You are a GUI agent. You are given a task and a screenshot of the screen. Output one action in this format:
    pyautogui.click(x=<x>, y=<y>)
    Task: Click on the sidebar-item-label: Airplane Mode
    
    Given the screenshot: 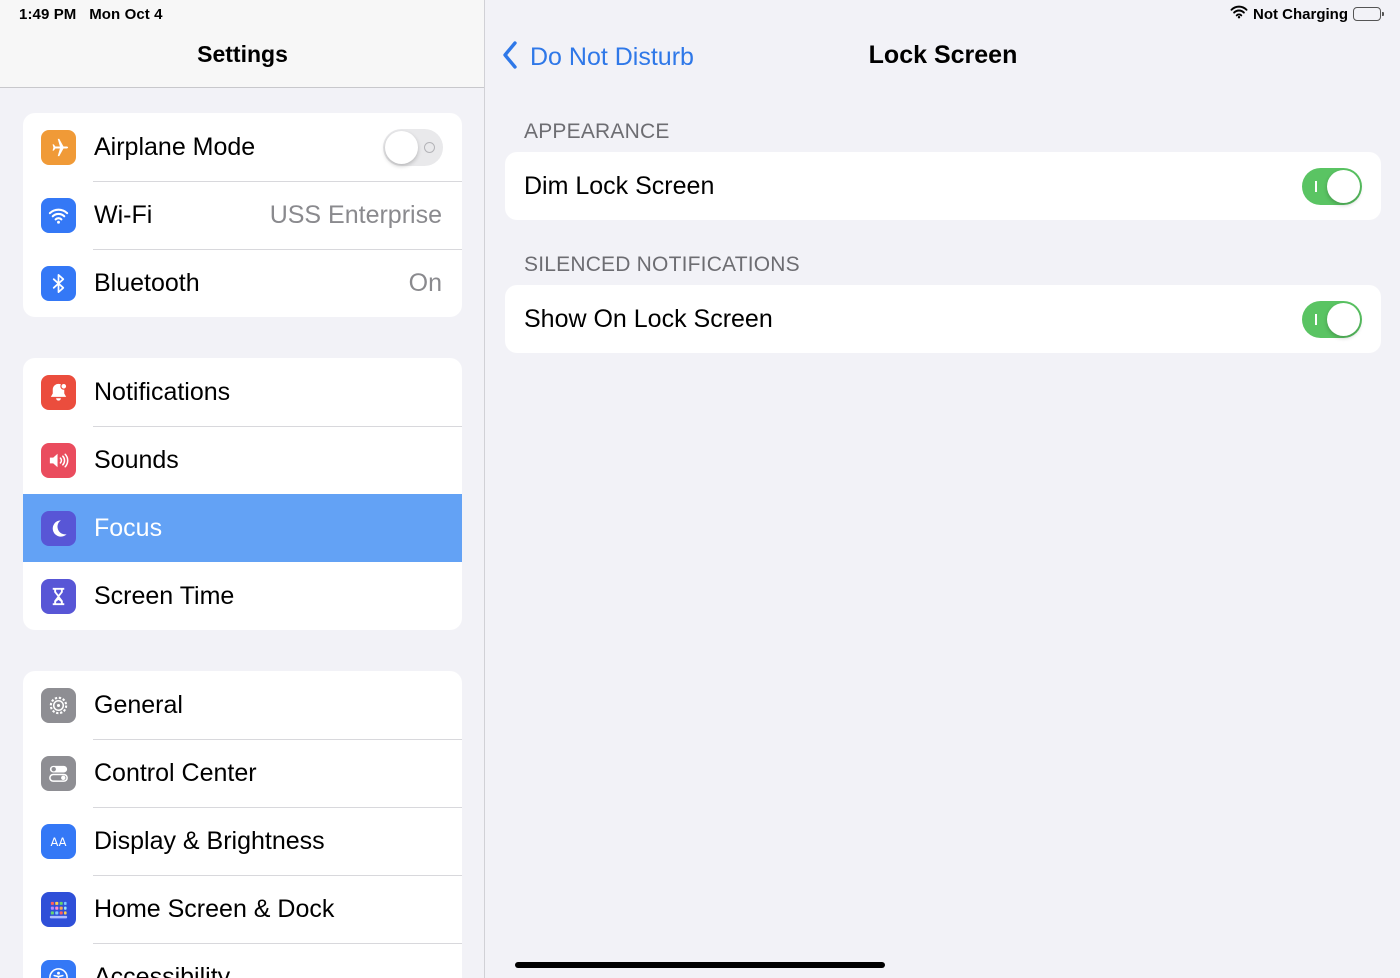 What is the action you would take?
    pyautogui.click(x=175, y=146)
    